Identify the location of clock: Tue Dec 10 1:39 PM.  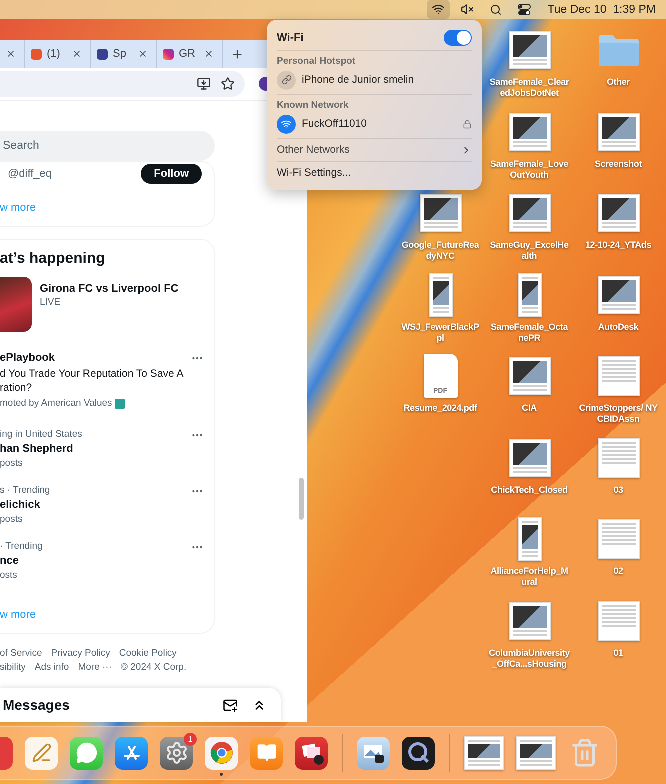
(602, 10).